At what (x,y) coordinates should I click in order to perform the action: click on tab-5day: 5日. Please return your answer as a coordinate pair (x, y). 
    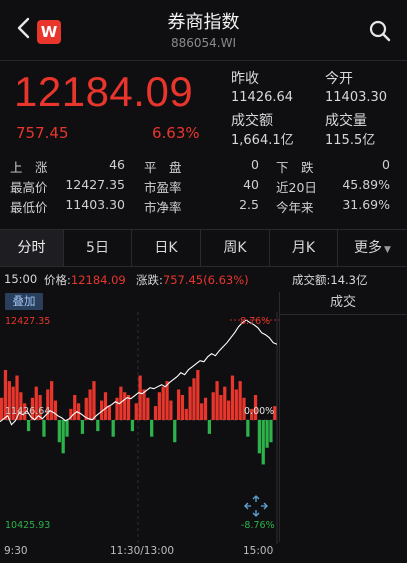
    Looking at the image, I should click on (98, 248).